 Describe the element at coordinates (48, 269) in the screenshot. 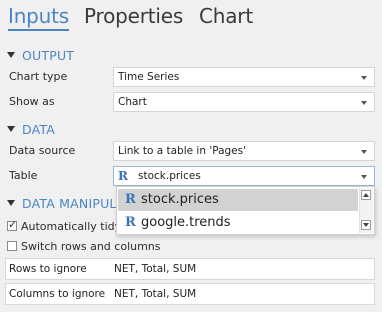

I see `rows-to-ignore-label: Rows to ignore` at that location.